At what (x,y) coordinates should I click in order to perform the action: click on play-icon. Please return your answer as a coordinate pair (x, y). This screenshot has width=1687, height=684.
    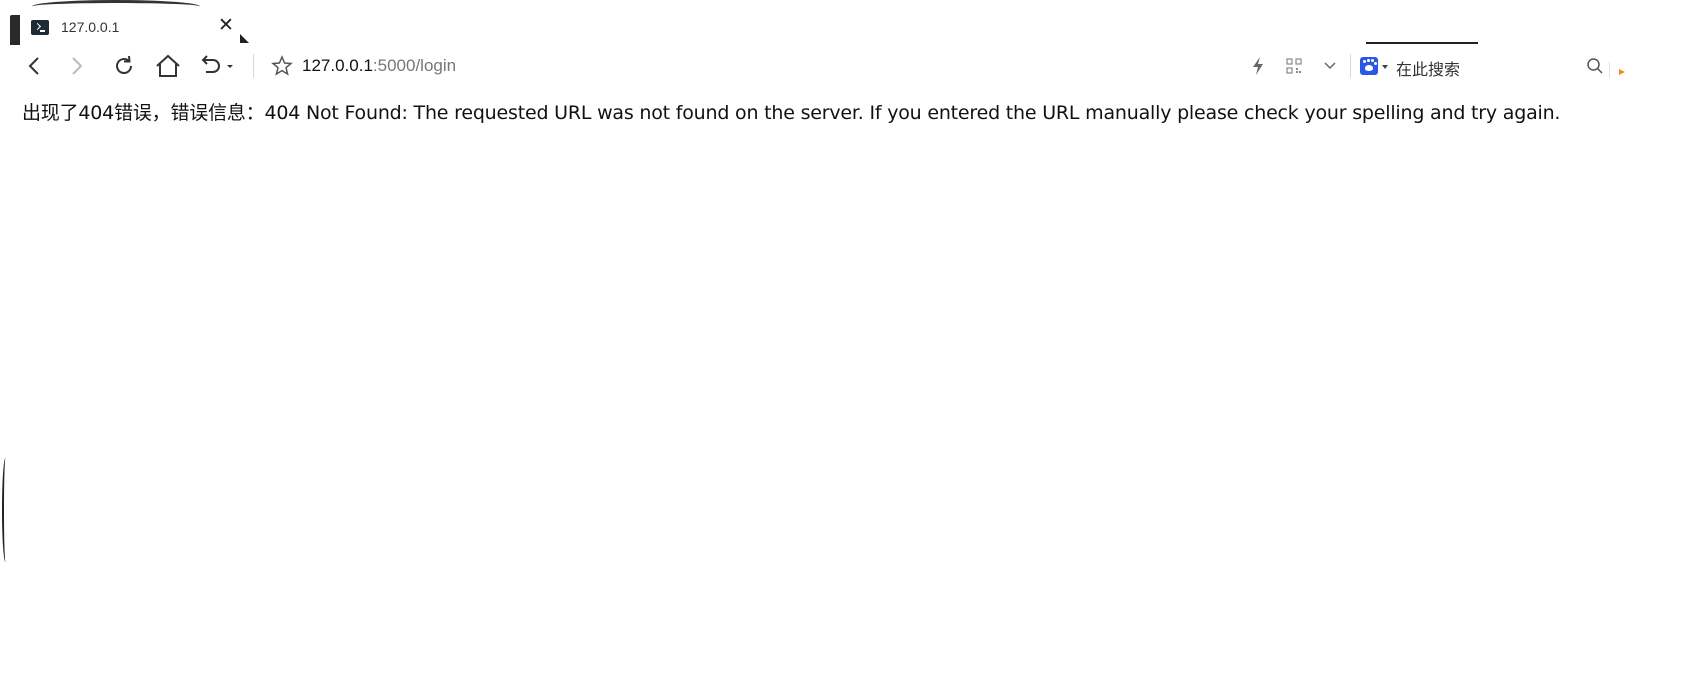
    Looking at the image, I should click on (1622, 72).